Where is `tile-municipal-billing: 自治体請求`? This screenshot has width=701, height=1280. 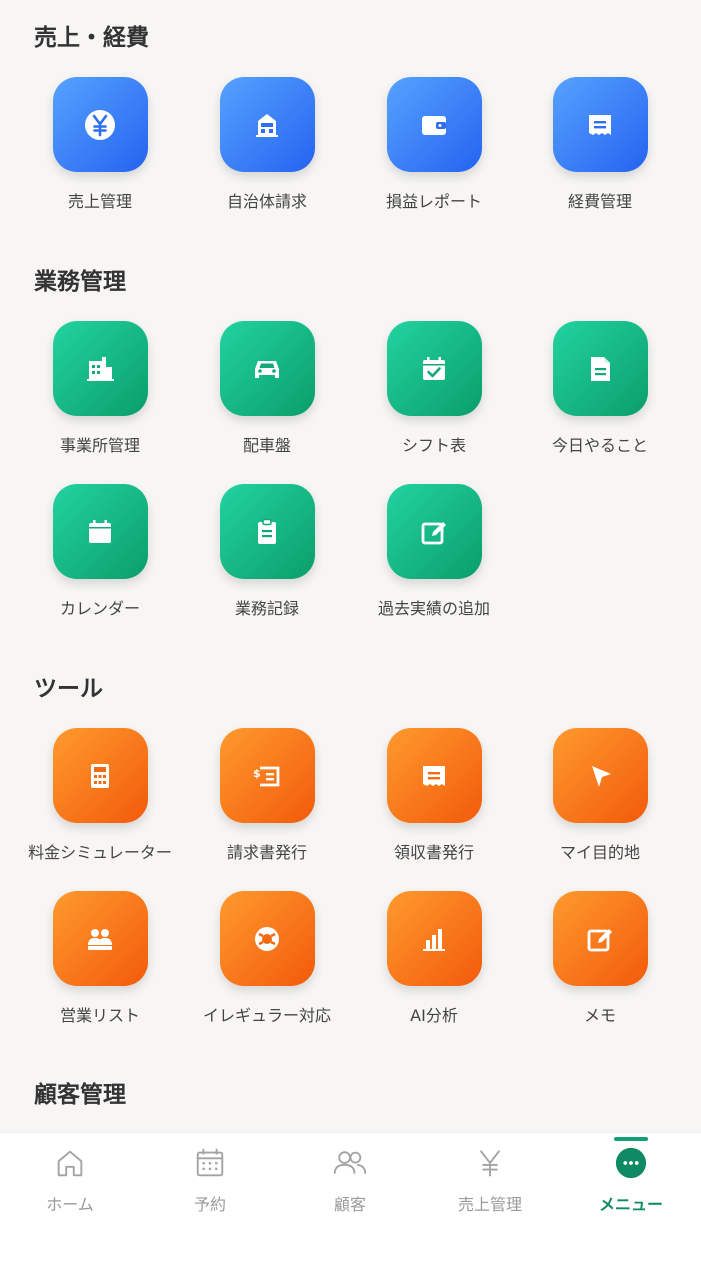 tile-municipal-billing: 自治体請求 is located at coordinates (267, 147).